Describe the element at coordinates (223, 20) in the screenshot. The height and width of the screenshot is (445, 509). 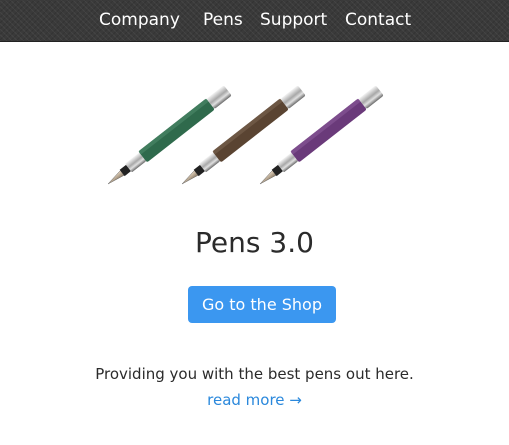
I see `nav-pens: Pens` at that location.